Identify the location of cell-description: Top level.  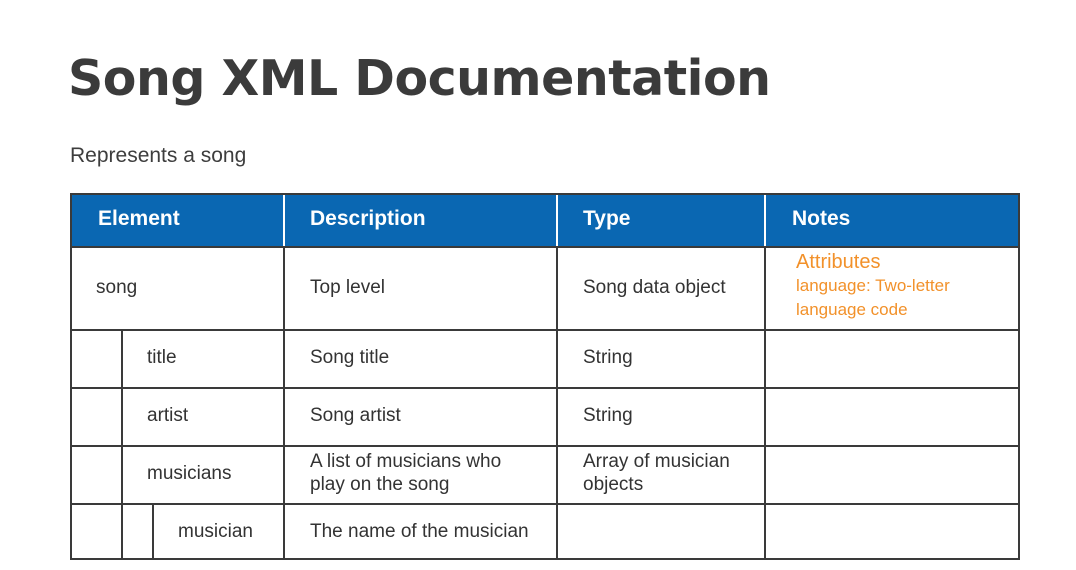
(347, 287).